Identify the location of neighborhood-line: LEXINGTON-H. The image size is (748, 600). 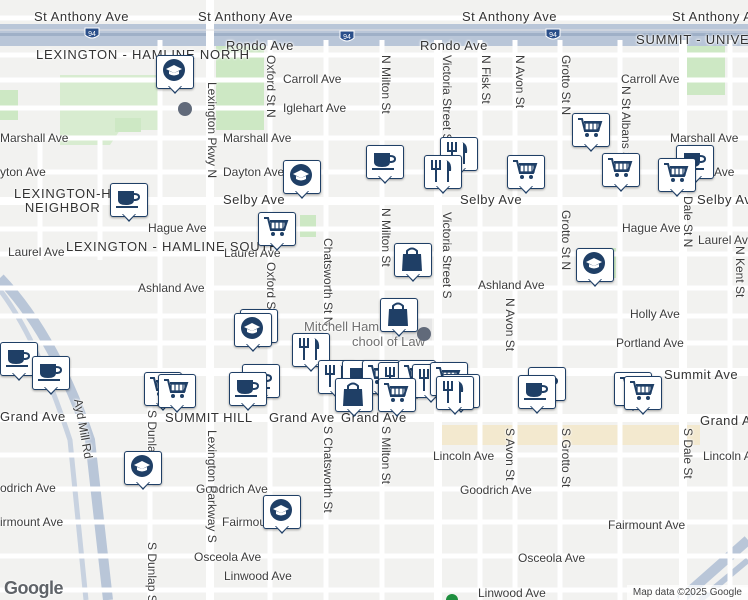
(63, 193).